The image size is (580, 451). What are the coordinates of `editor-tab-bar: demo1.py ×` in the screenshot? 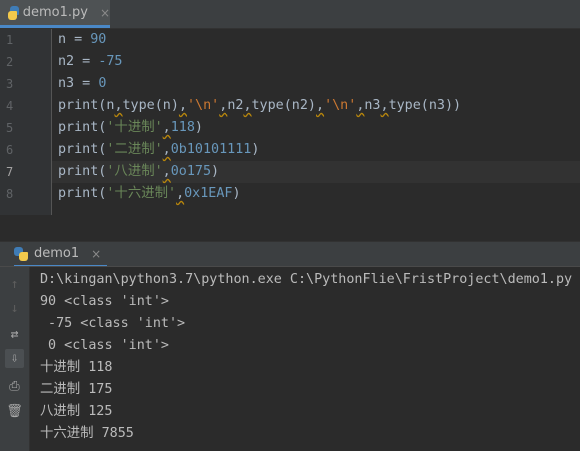 It's located at (290, 14).